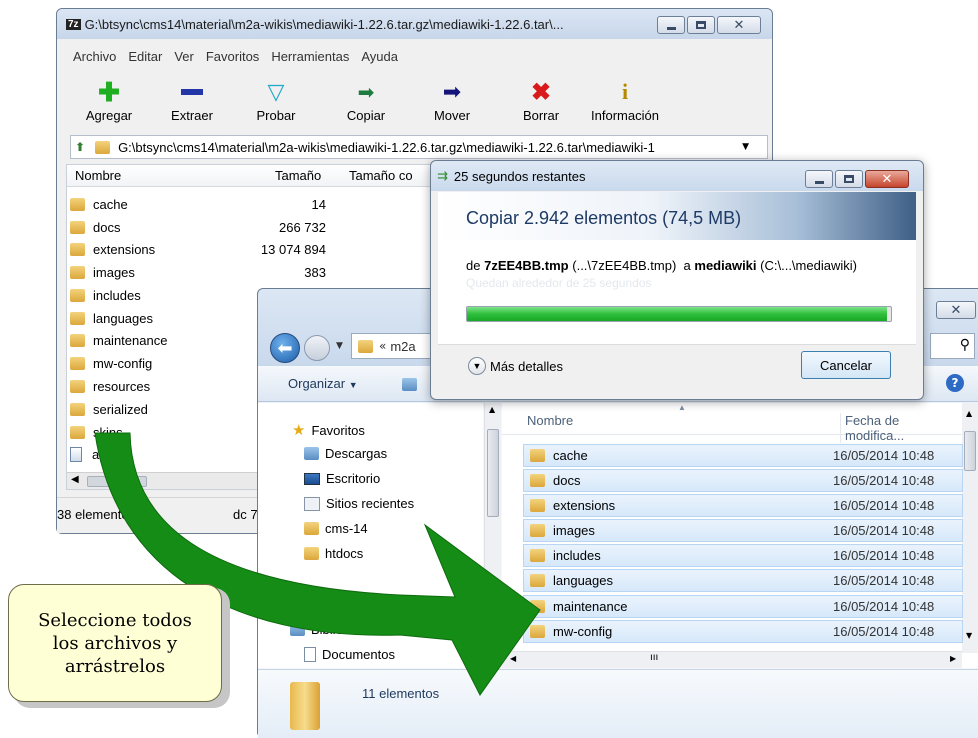 The height and width of the screenshot is (738, 978). Describe the element at coordinates (366, 102) in the screenshot. I see `copiar-button: ➡ Copiar` at that location.